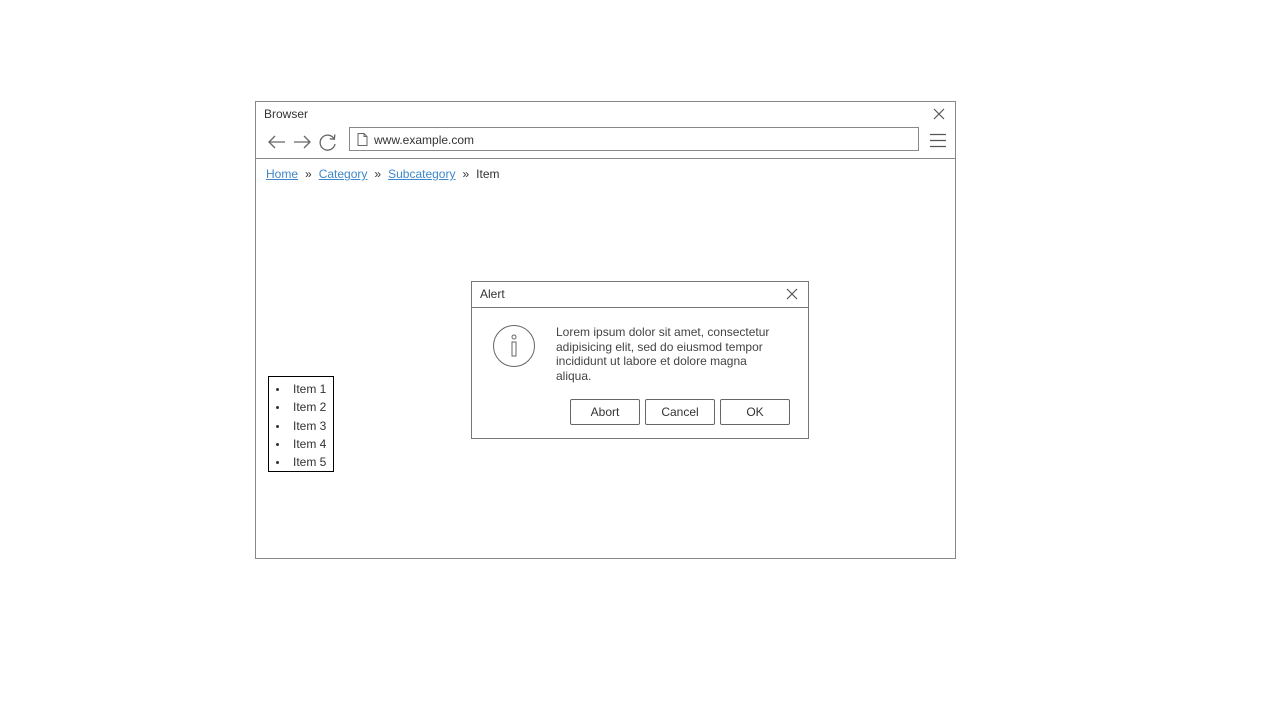  Describe the element at coordinates (383, 174) in the screenshot. I see `breadcrumb: Home » Category » Subcategory » Item` at that location.